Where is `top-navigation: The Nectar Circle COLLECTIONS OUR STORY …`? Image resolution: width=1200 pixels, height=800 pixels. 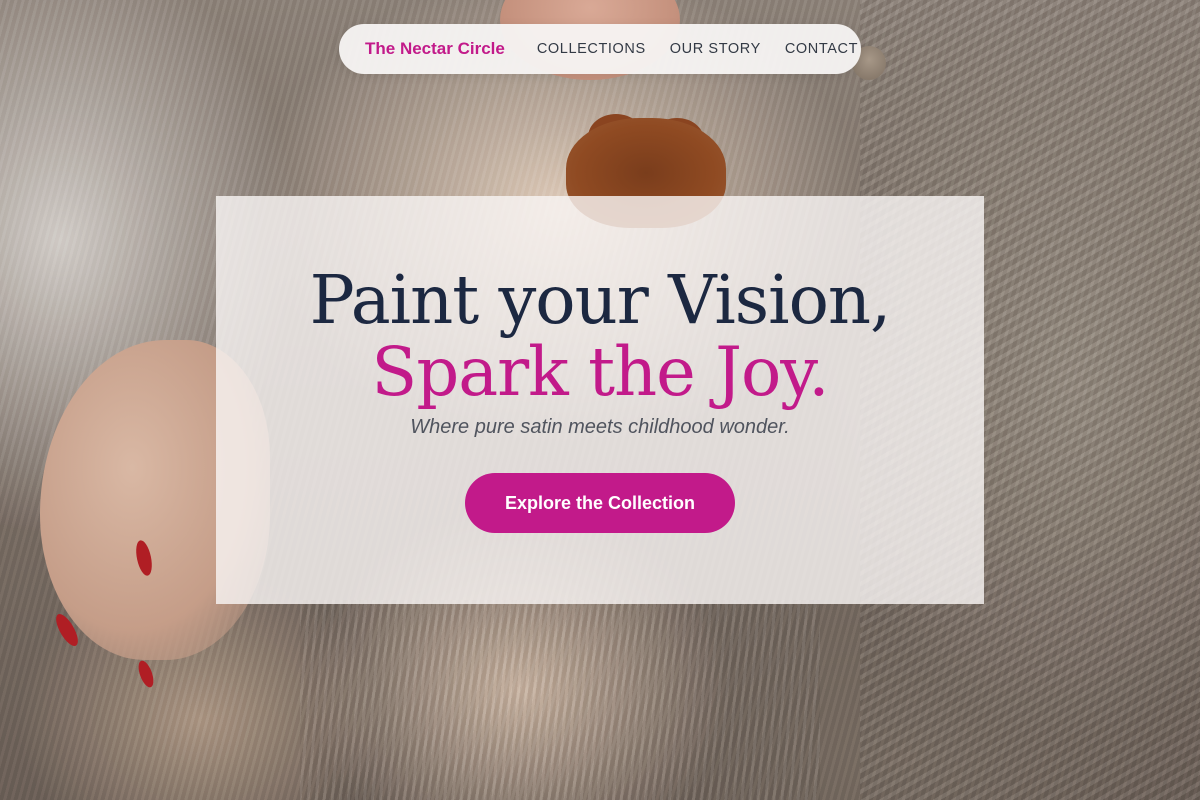 top-navigation: The Nectar Circle COLLECTIONS OUR STORY … is located at coordinates (600, 49).